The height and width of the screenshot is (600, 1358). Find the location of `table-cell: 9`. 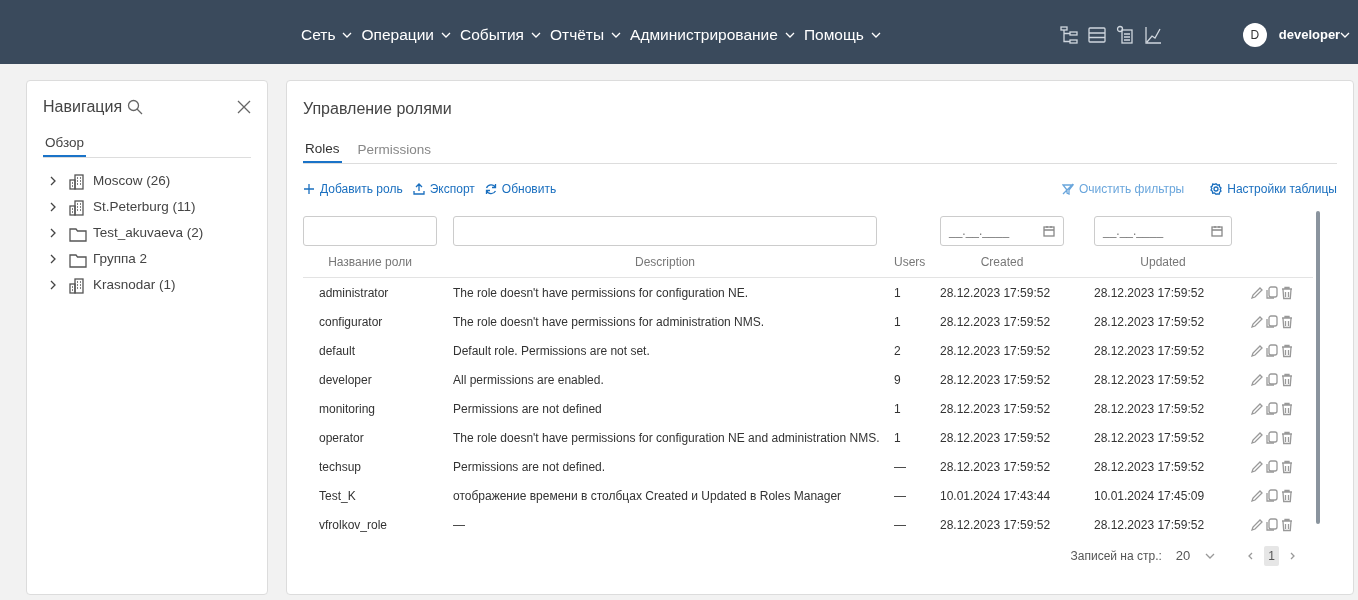

table-cell: 9 is located at coordinates (897, 379).